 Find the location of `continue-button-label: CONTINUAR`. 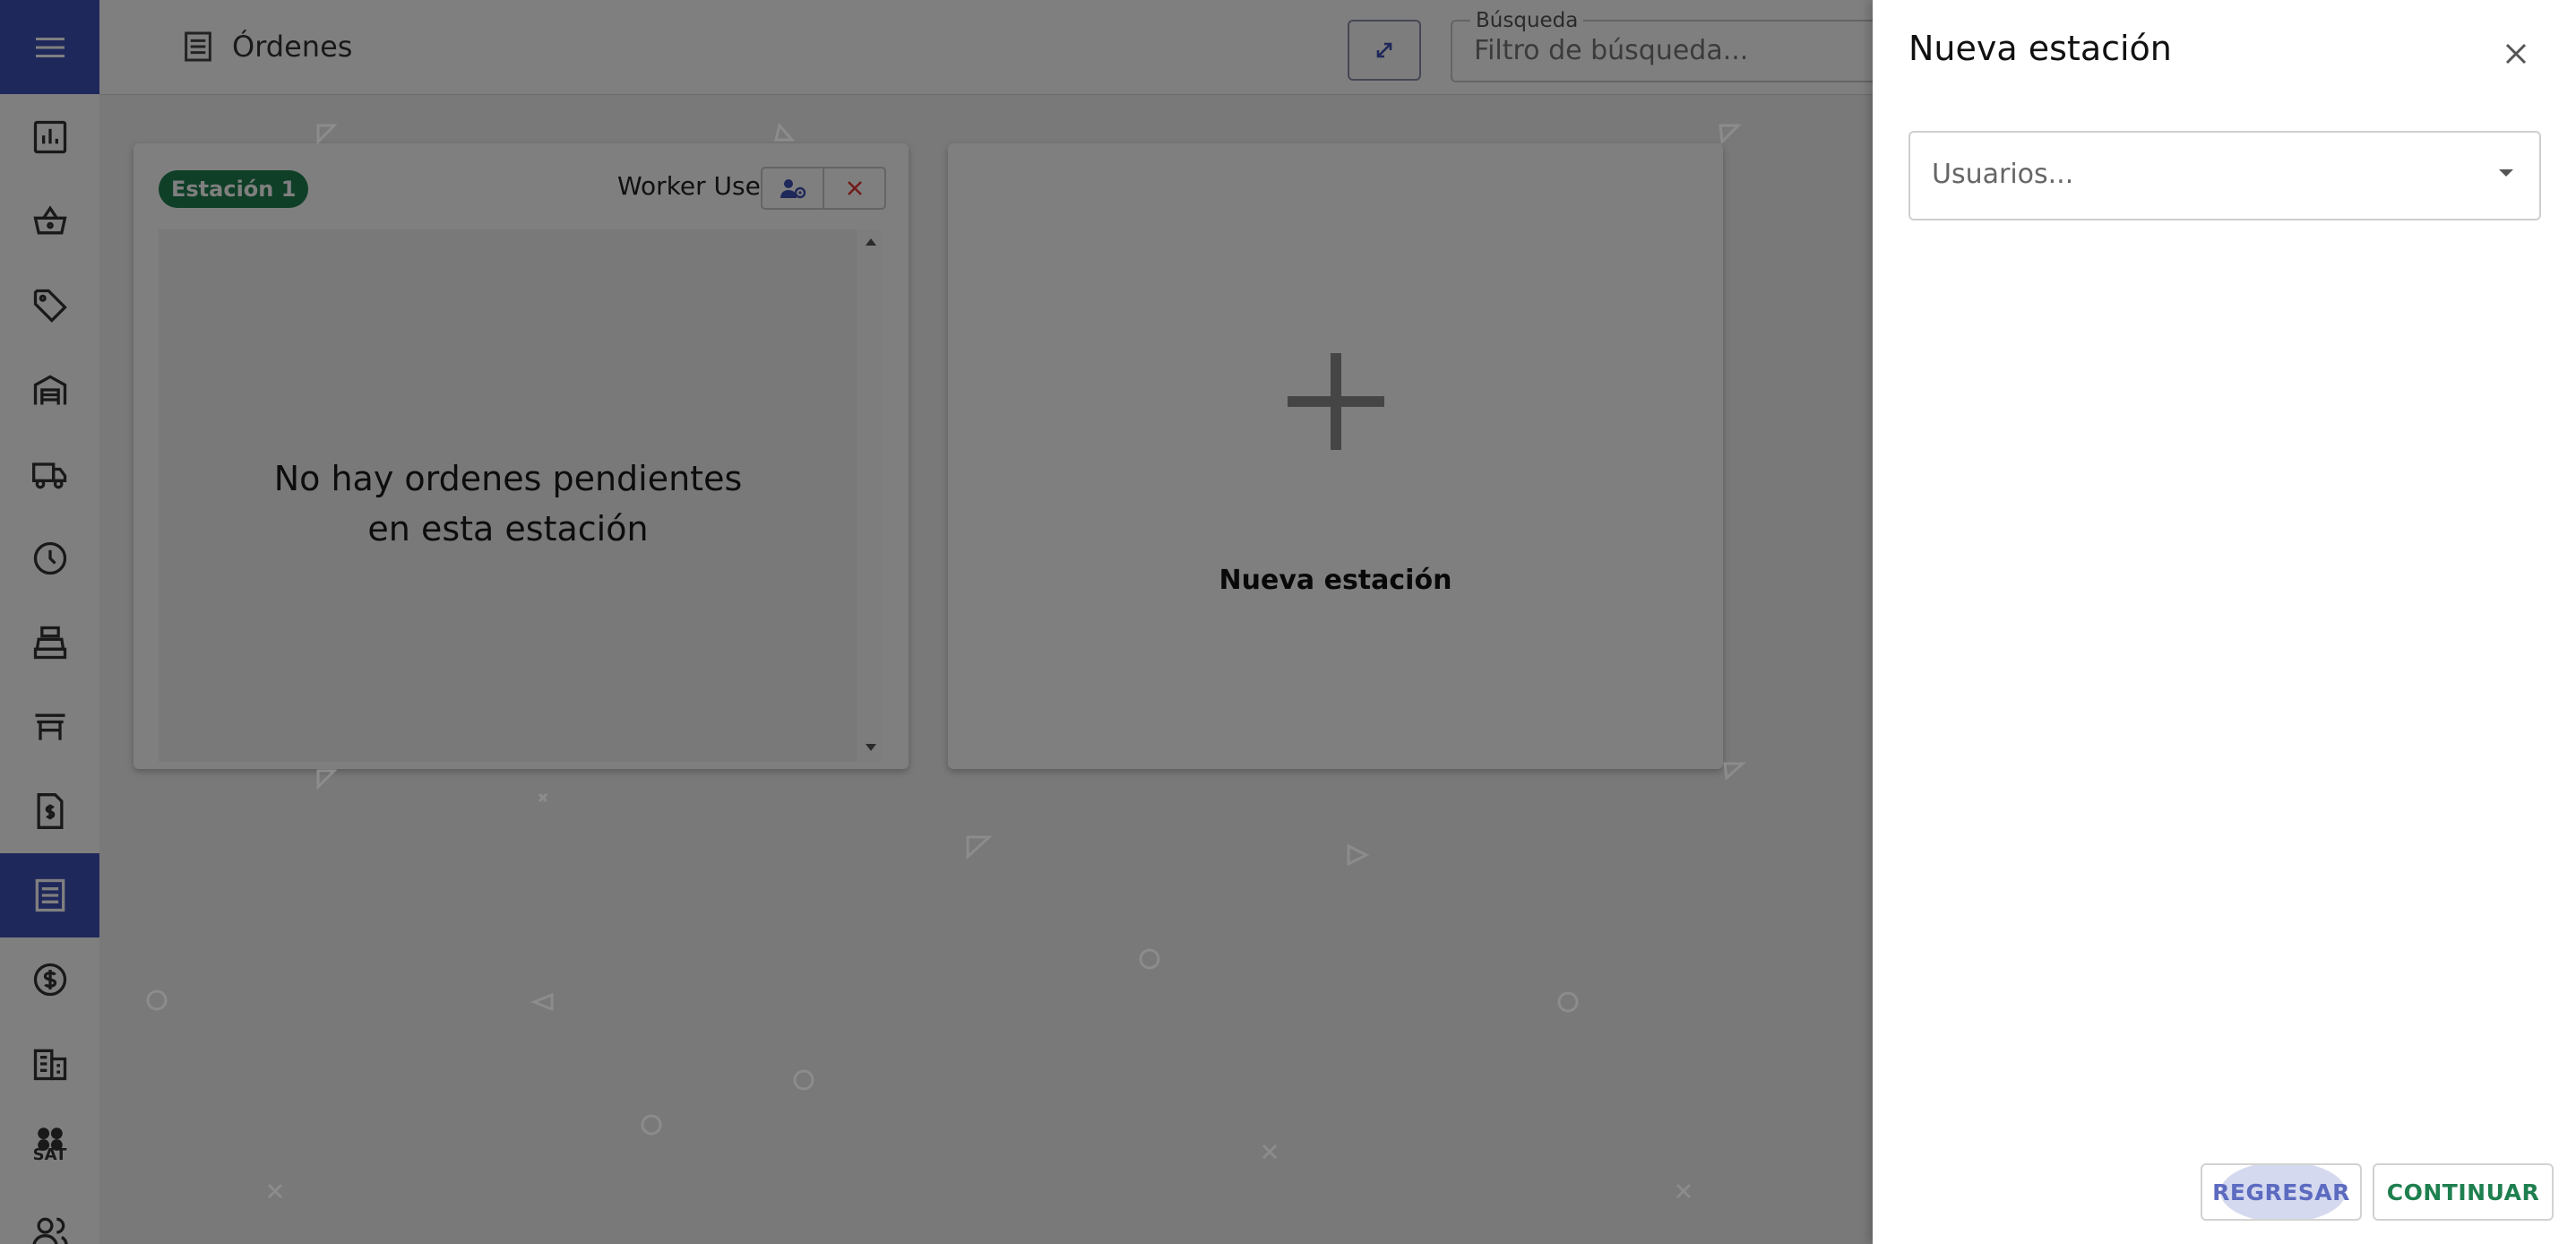

continue-button-label: CONTINUAR is located at coordinates (2463, 1192).